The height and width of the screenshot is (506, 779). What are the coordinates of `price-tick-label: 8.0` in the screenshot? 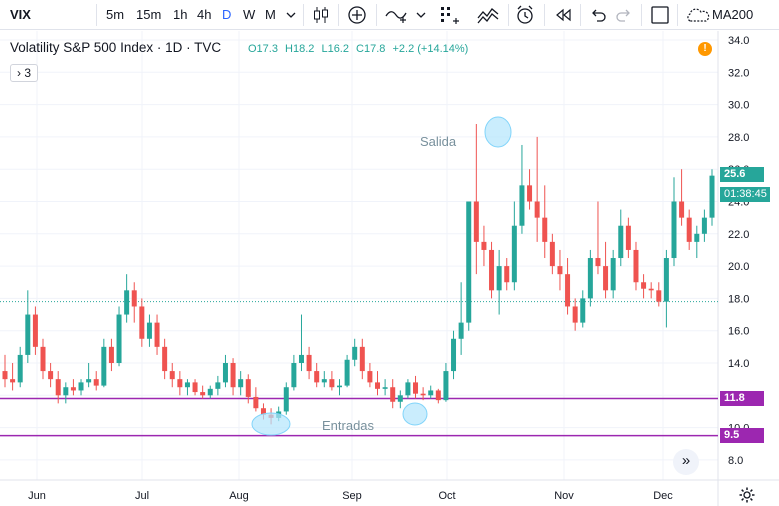 It's located at (735, 461).